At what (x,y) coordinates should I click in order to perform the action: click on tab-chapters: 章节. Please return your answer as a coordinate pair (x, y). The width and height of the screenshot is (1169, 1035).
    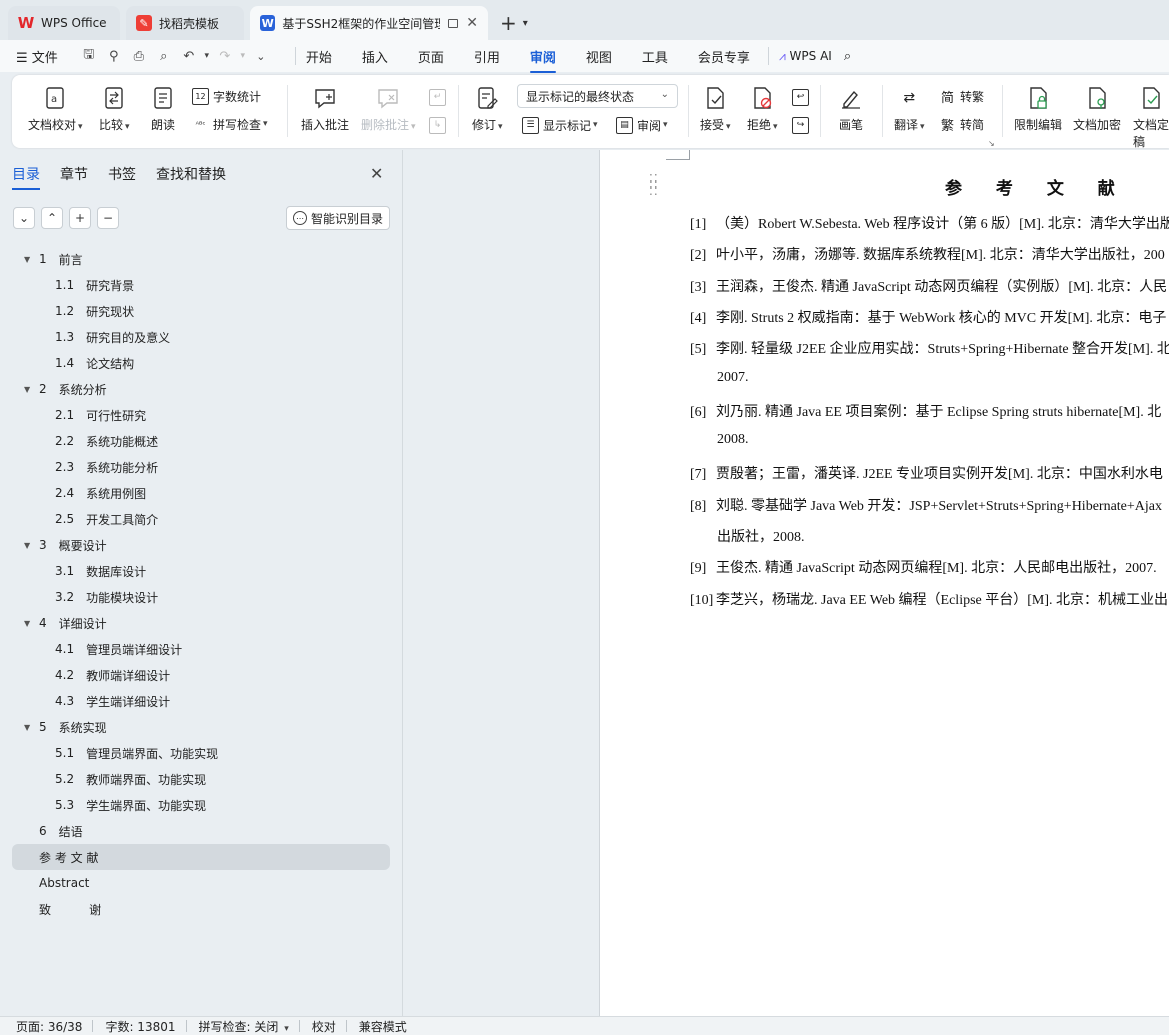
    Looking at the image, I should click on (74, 174).